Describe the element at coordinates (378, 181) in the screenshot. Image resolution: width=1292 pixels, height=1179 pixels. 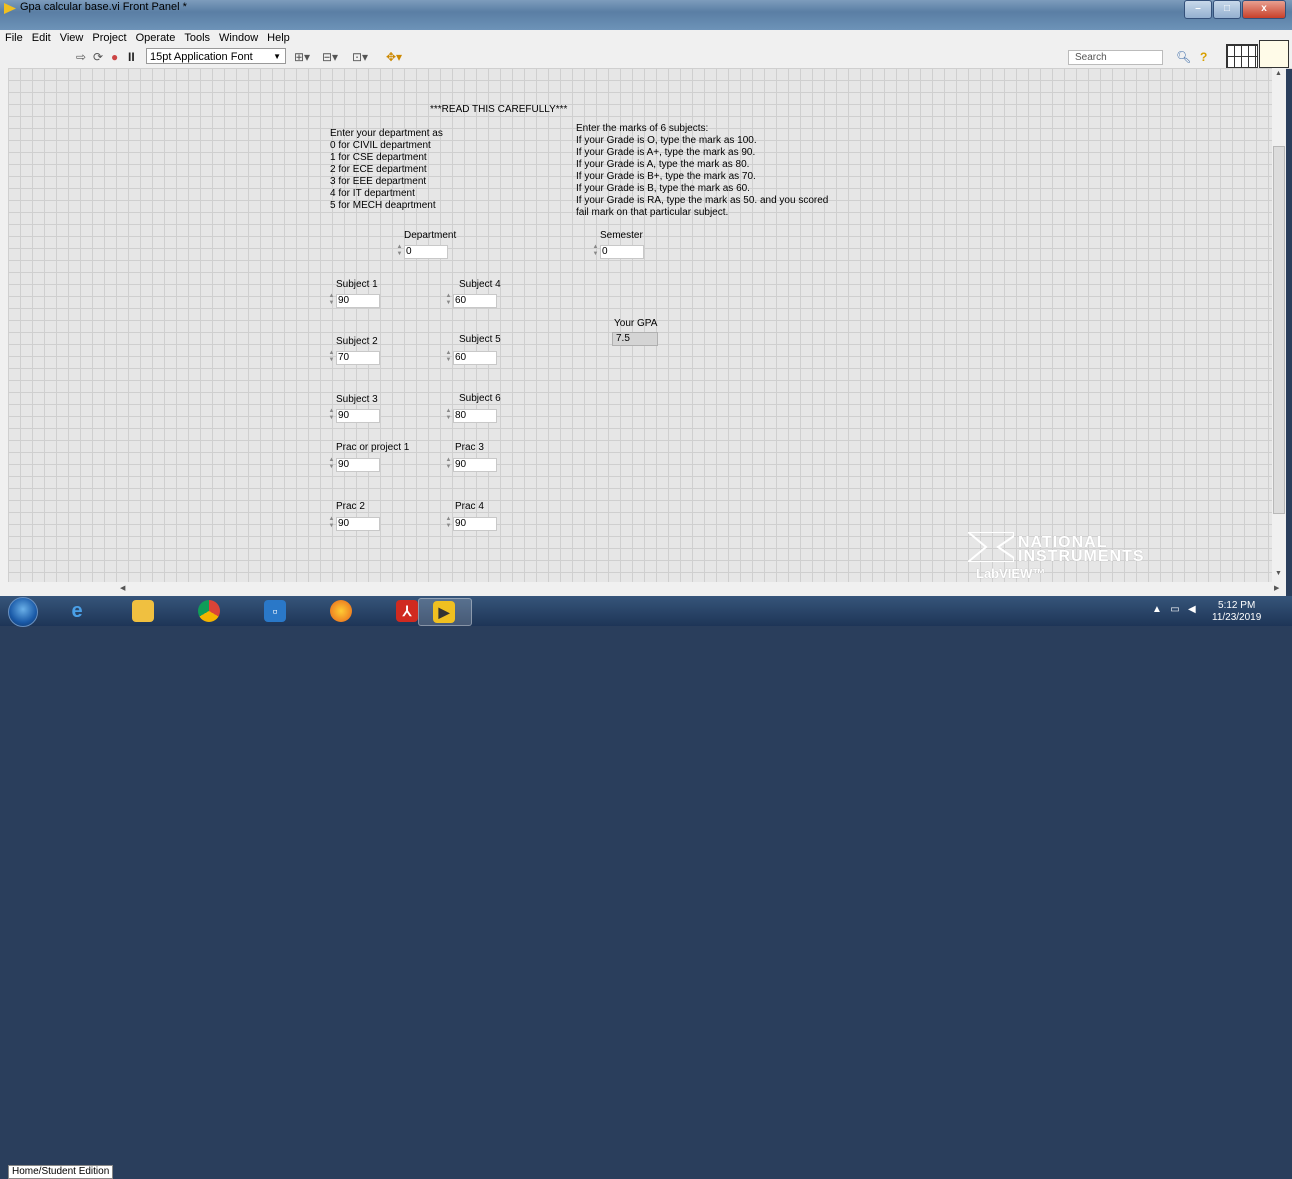
I see `instruction-line: 3 for EEE department` at that location.